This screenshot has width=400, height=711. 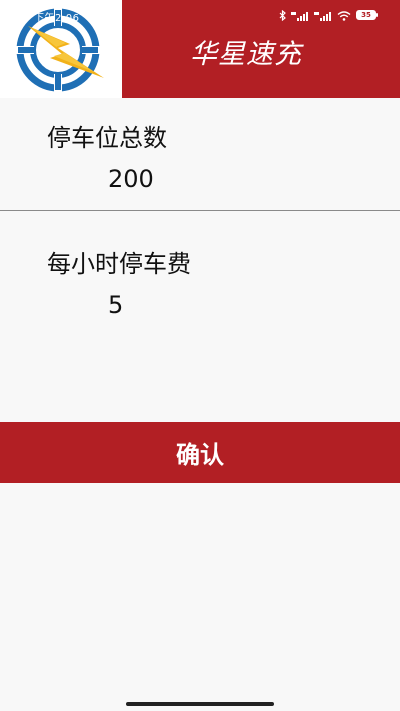 What do you see at coordinates (200, 452) in the screenshot?
I see `confirm-button: 确认` at bounding box center [200, 452].